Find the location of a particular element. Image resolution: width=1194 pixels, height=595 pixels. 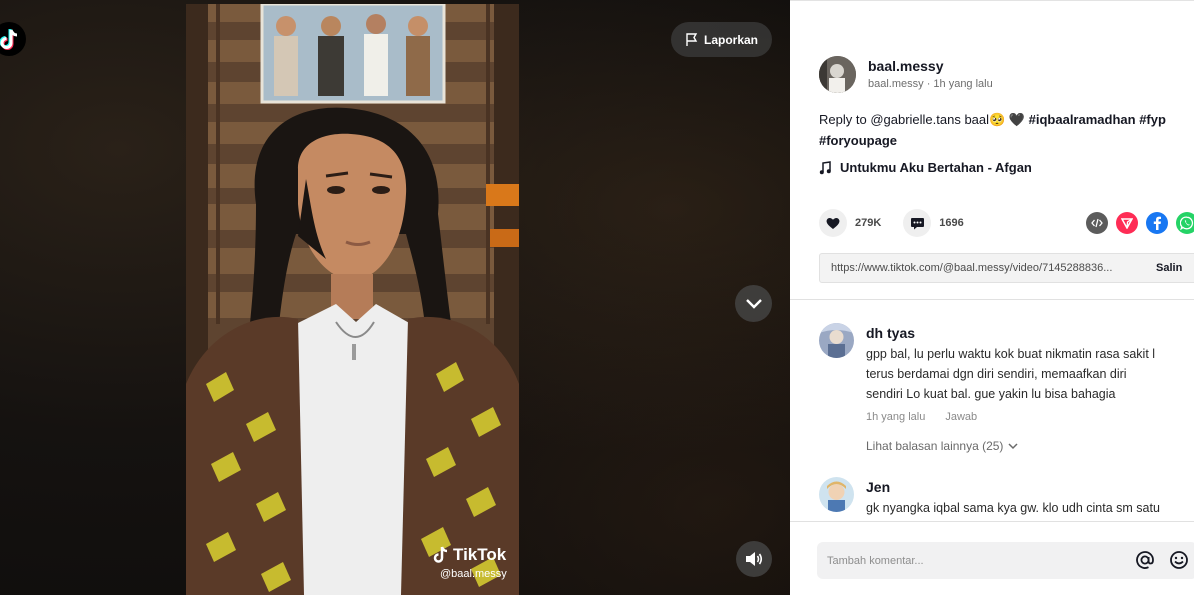

comment-input-box is located at coordinates (1005, 560).